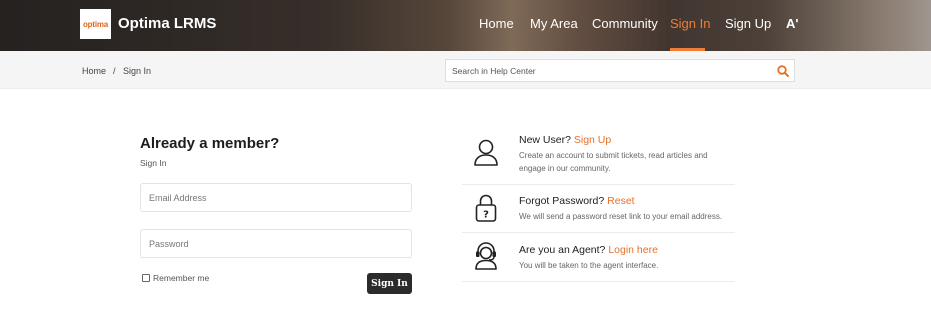 The image size is (931, 334). I want to click on logo-text: optima, so click(95, 24).